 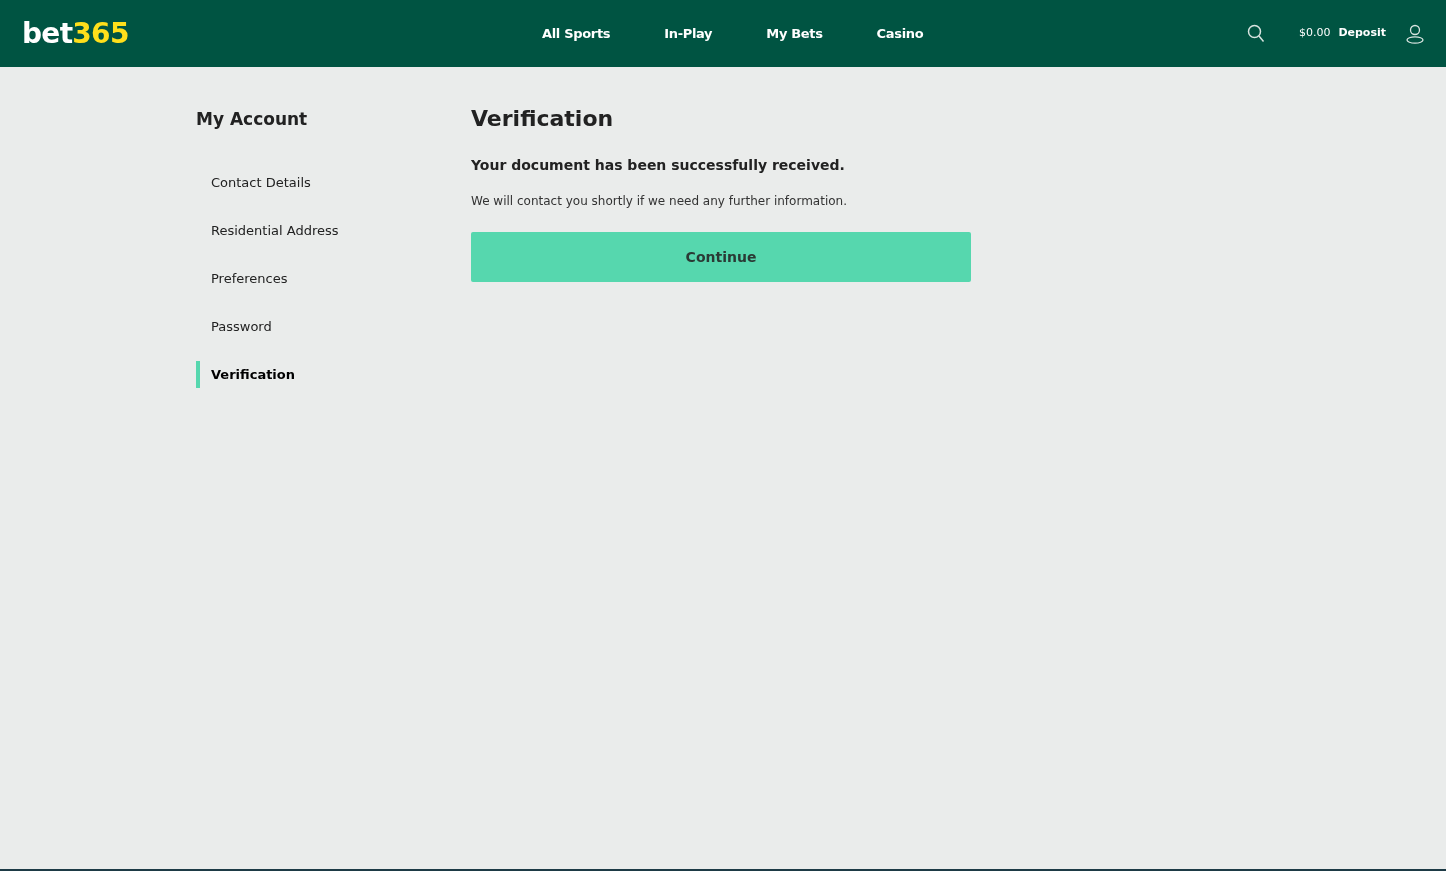 I want to click on nav-link: My Bets, so click(x=794, y=33).